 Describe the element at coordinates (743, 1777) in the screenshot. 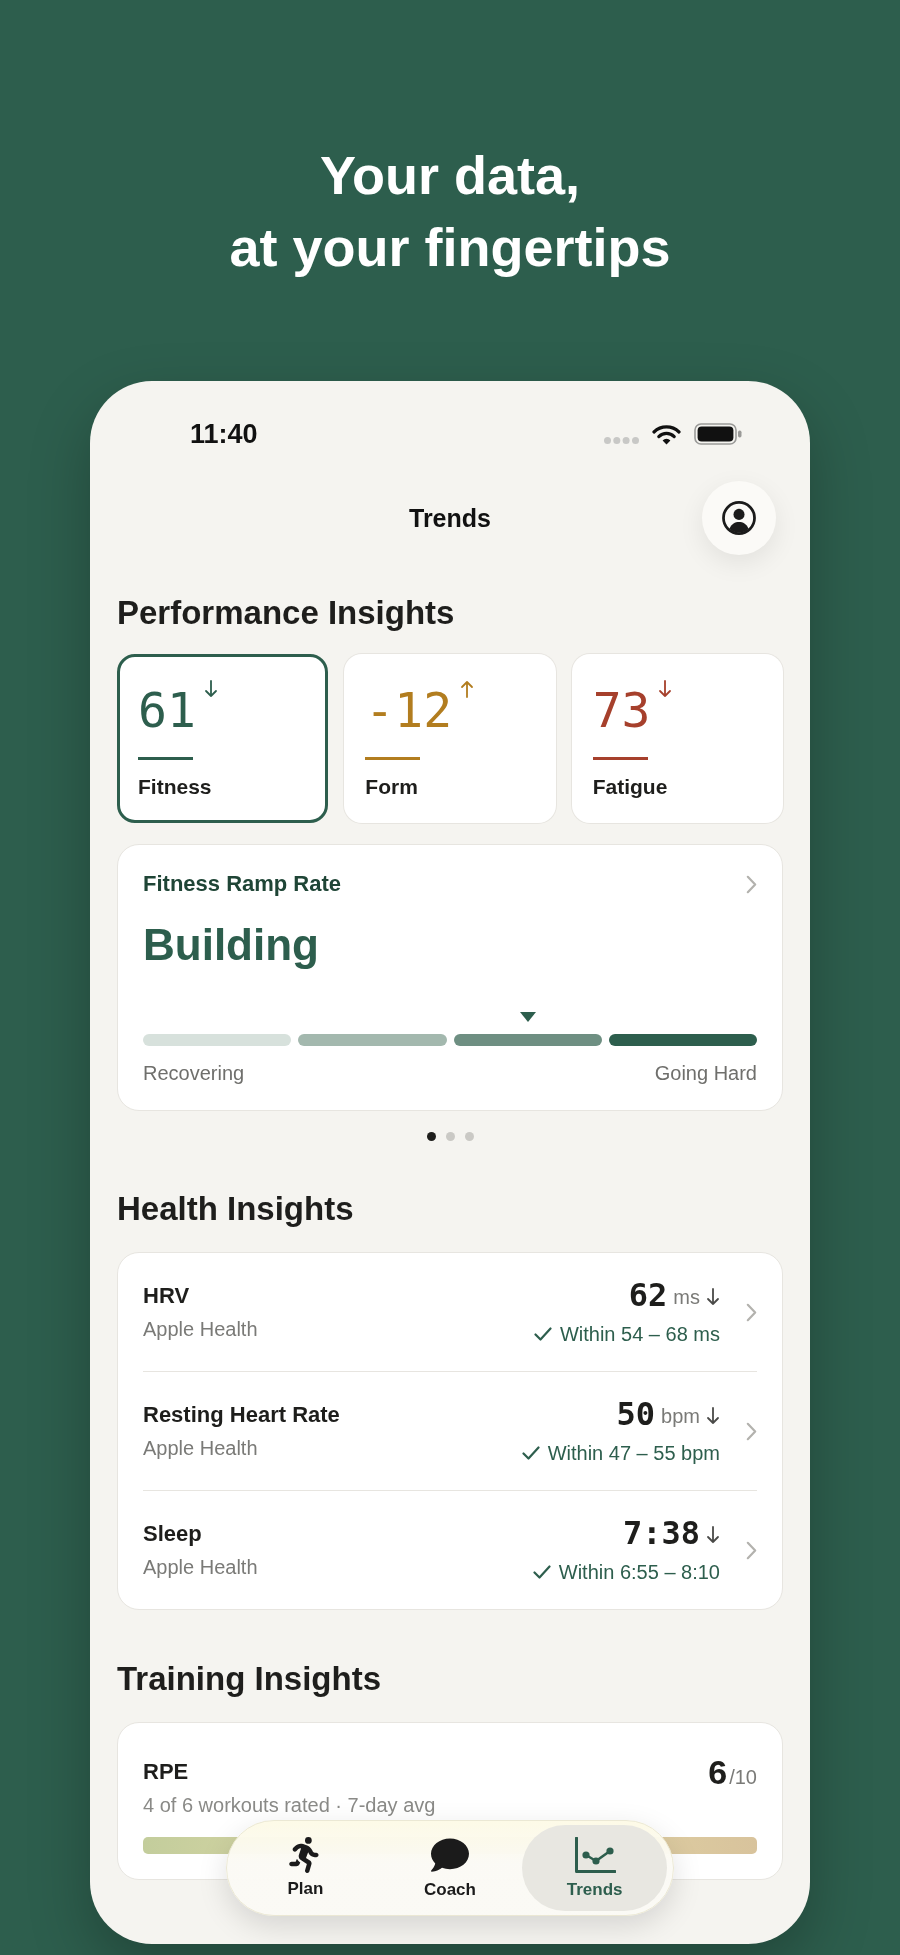

I see `score-scale: /10` at that location.